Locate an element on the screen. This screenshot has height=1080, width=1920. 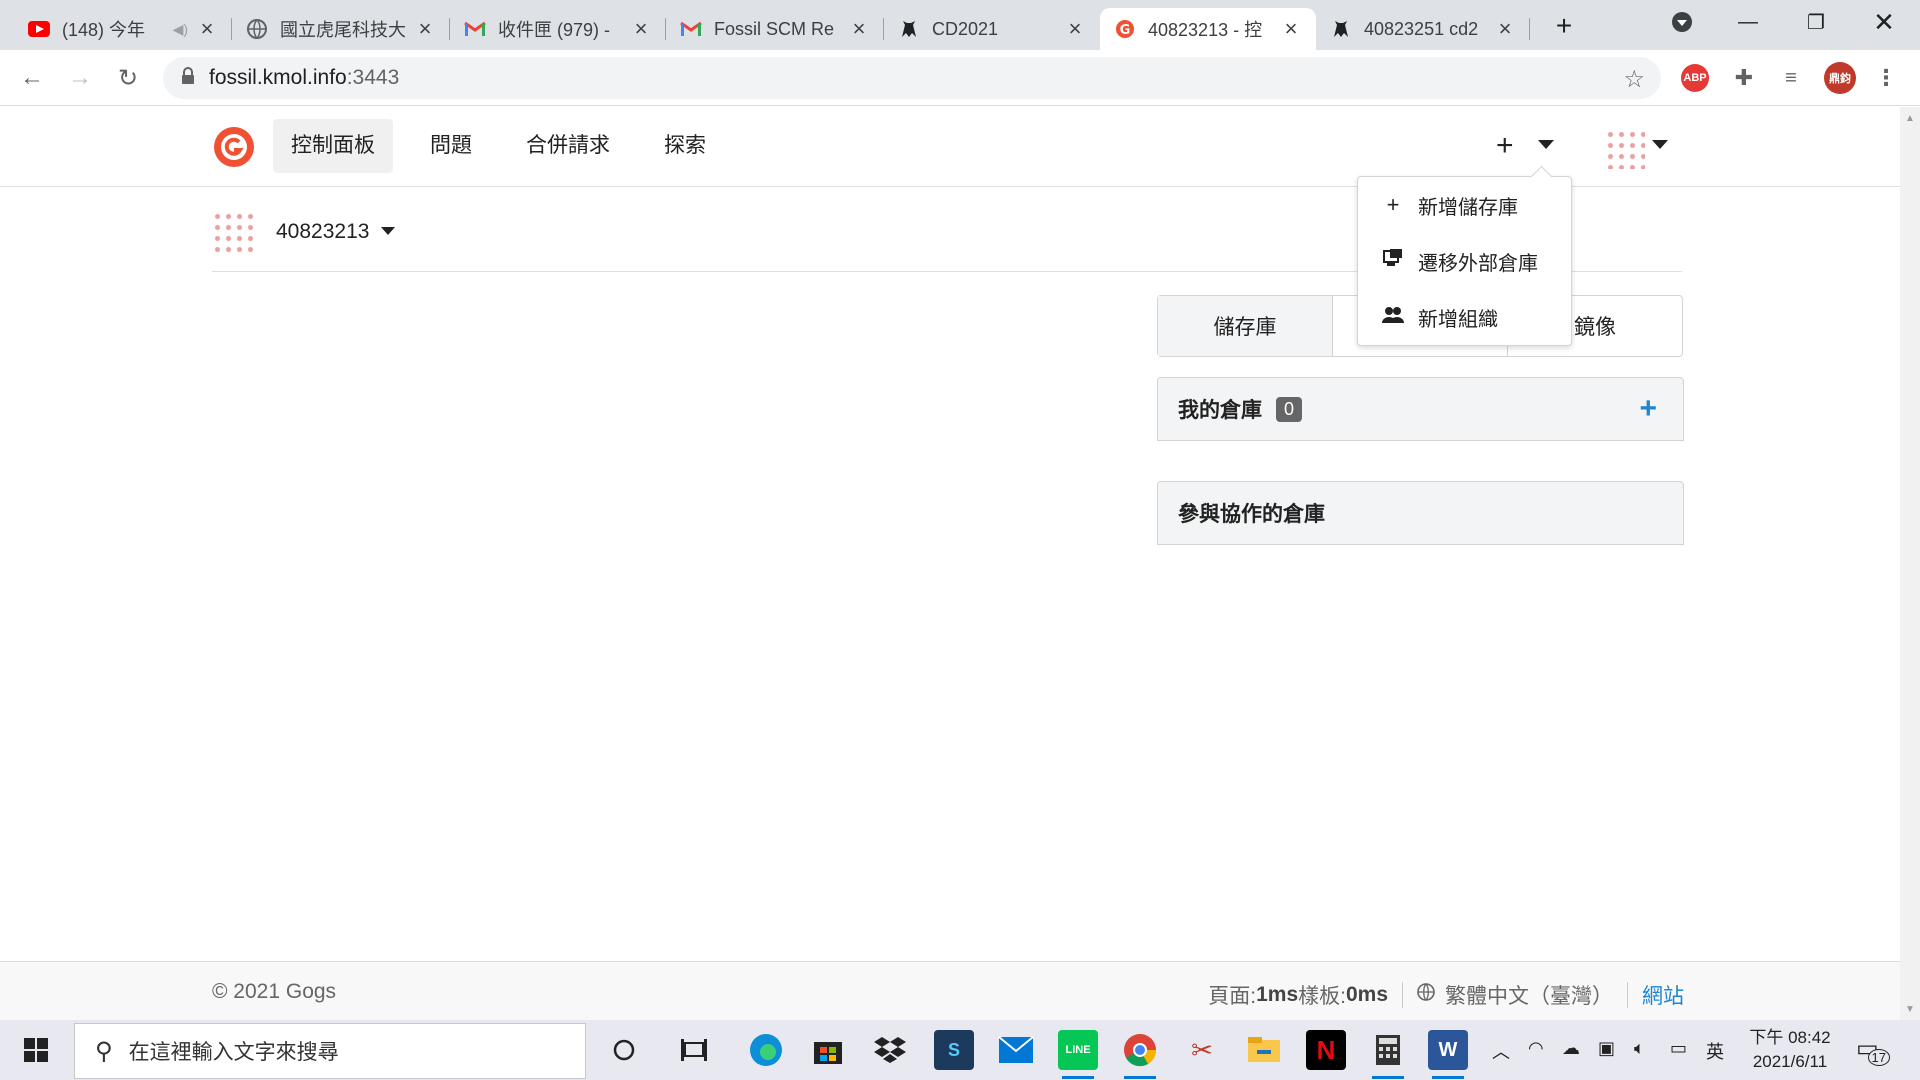
clock-date: 2021/6/11 is located at coordinates (1790, 1061).